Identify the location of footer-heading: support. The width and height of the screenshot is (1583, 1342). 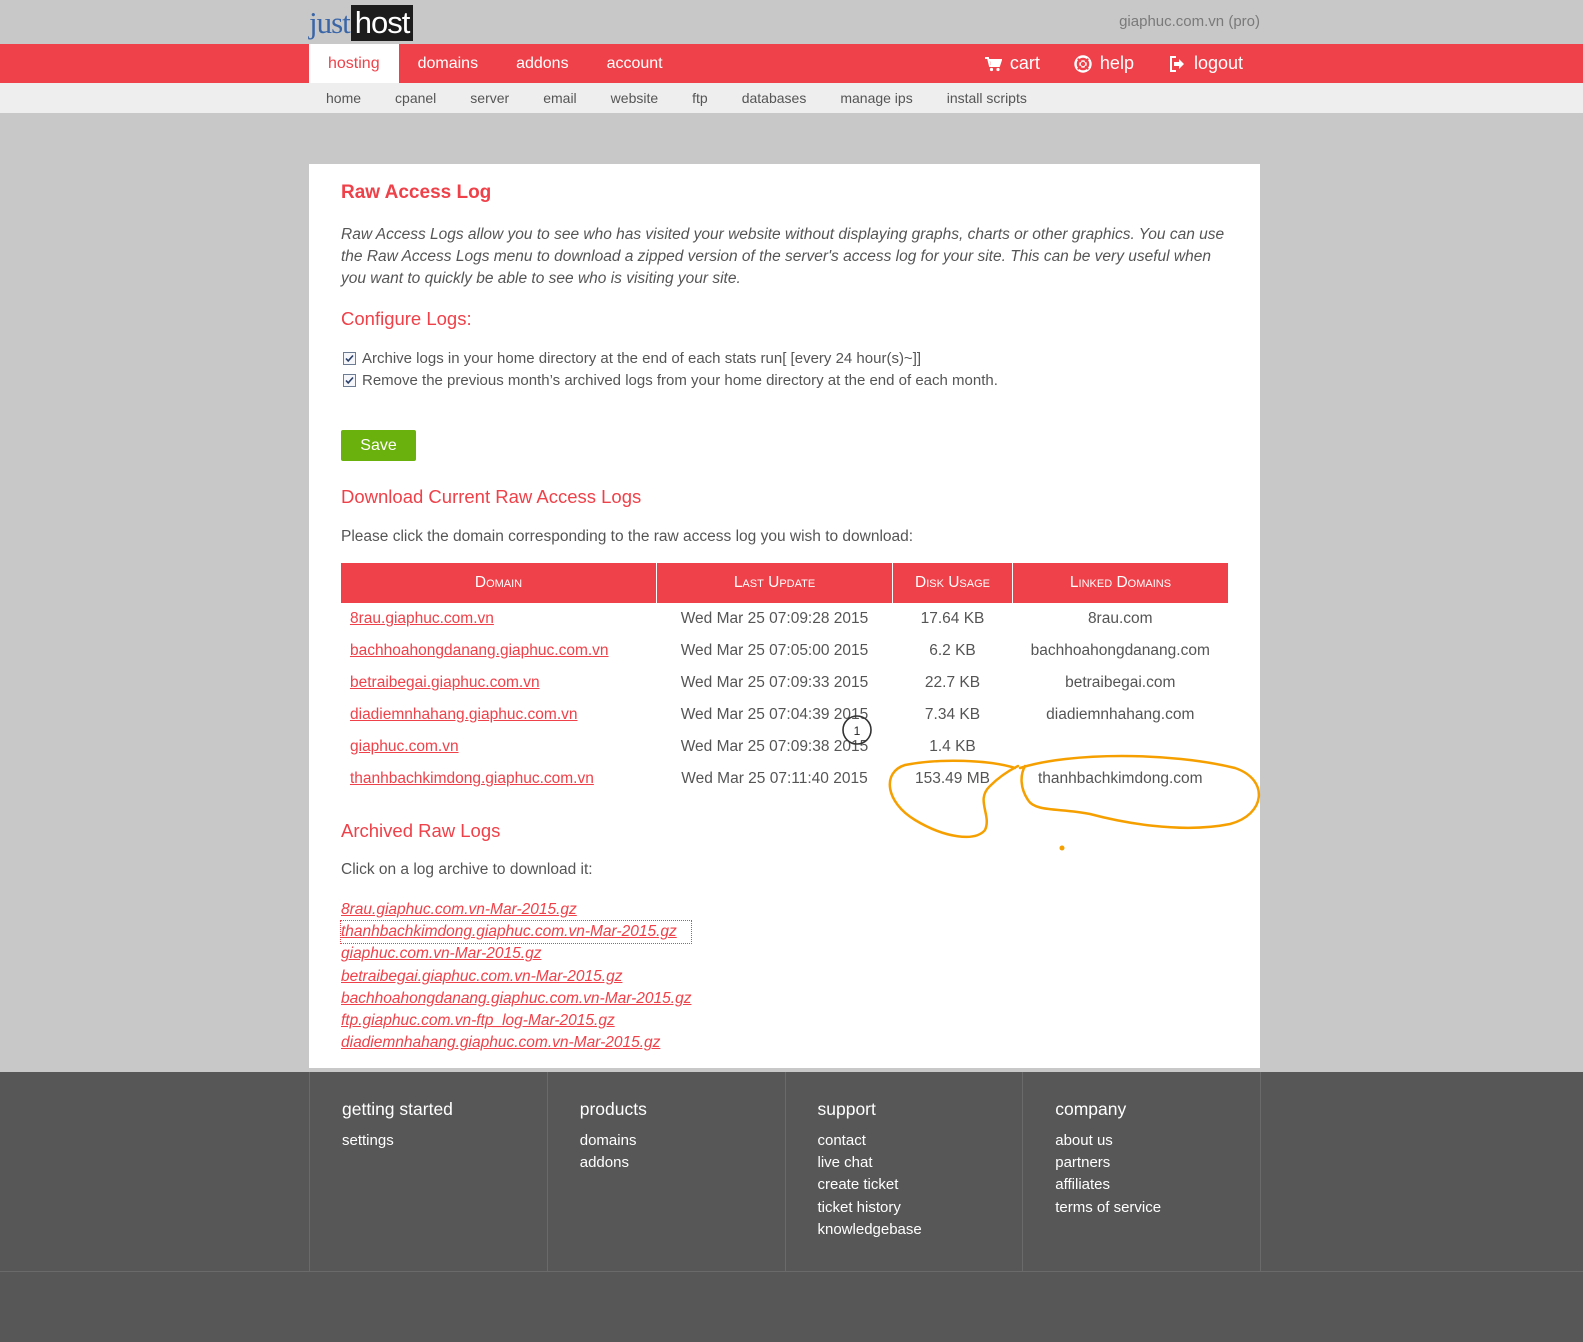
(846, 1109).